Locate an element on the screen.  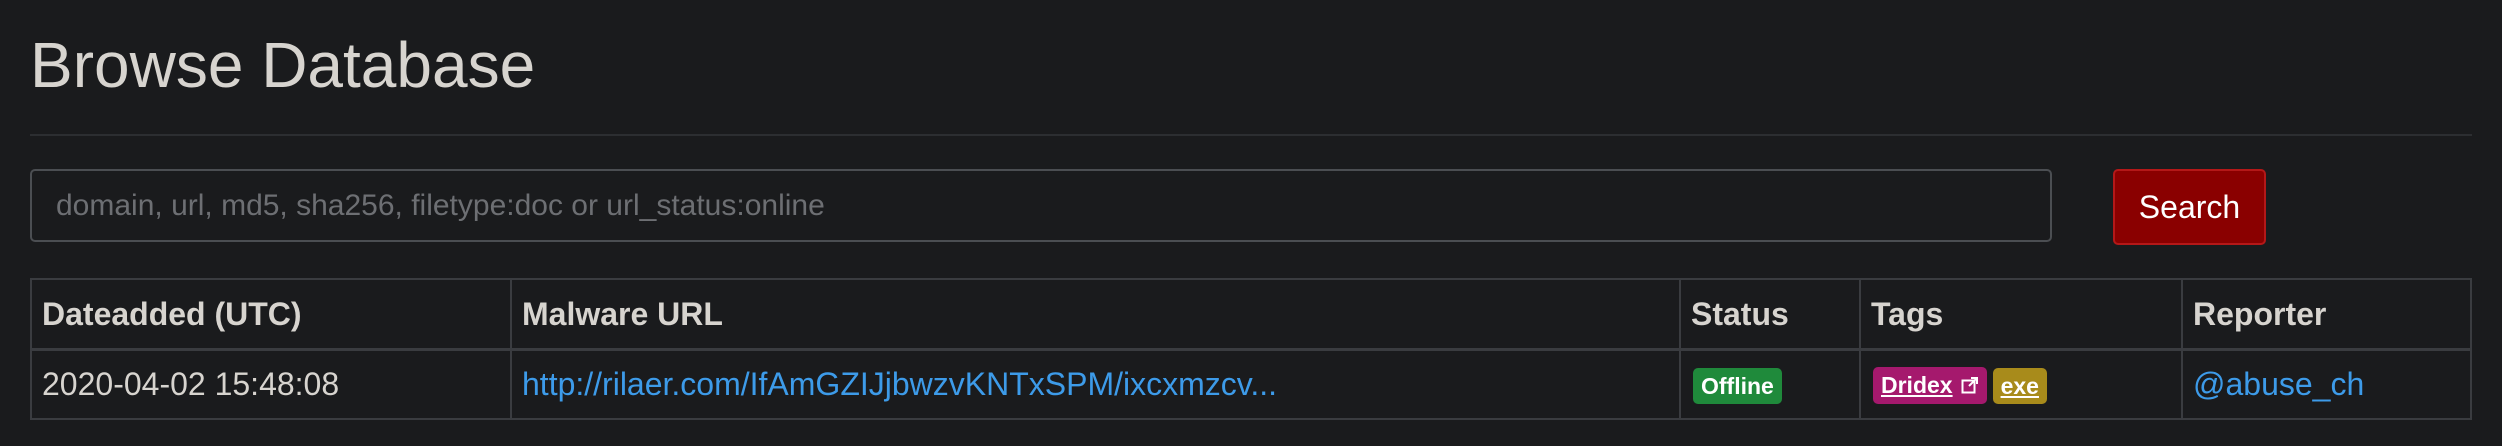
search-button: Search is located at coordinates (2189, 207).